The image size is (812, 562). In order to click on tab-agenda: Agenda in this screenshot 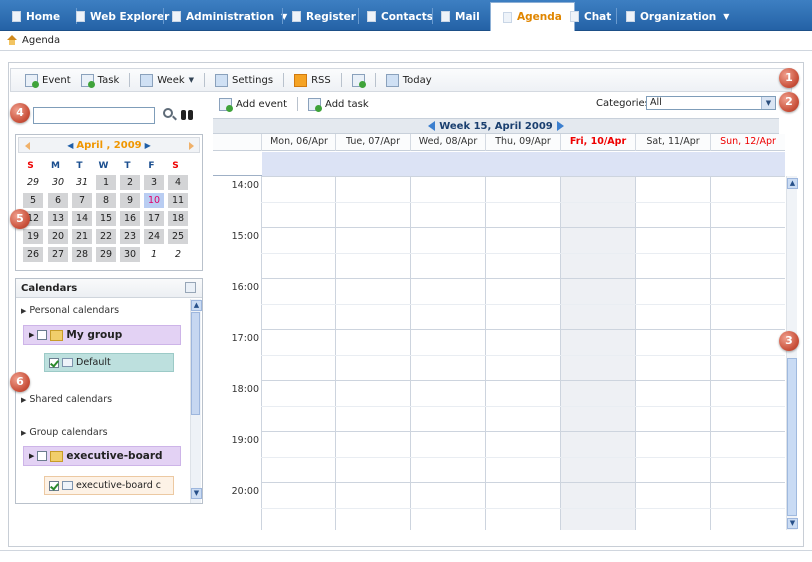, I will do `click(532, 16)`.